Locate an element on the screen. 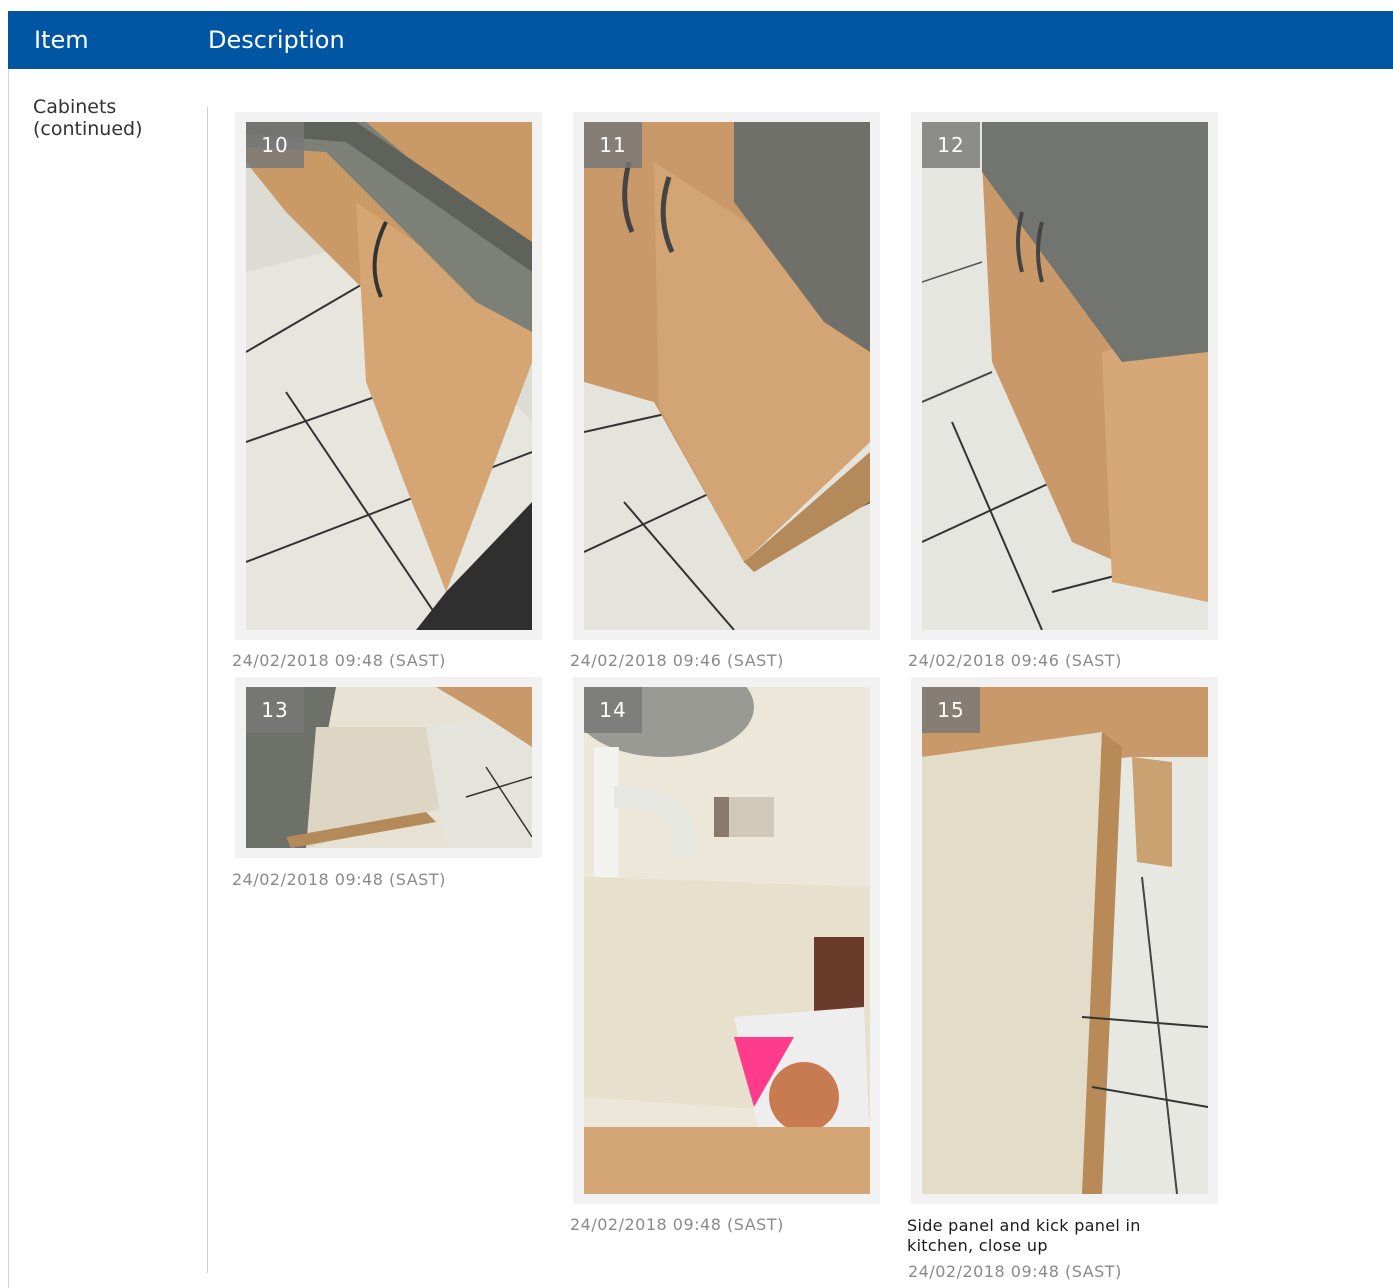 The width and height of the screenshot is (1393, 1288). photo-number-badge: 13 is located at coordinates (275, 710).